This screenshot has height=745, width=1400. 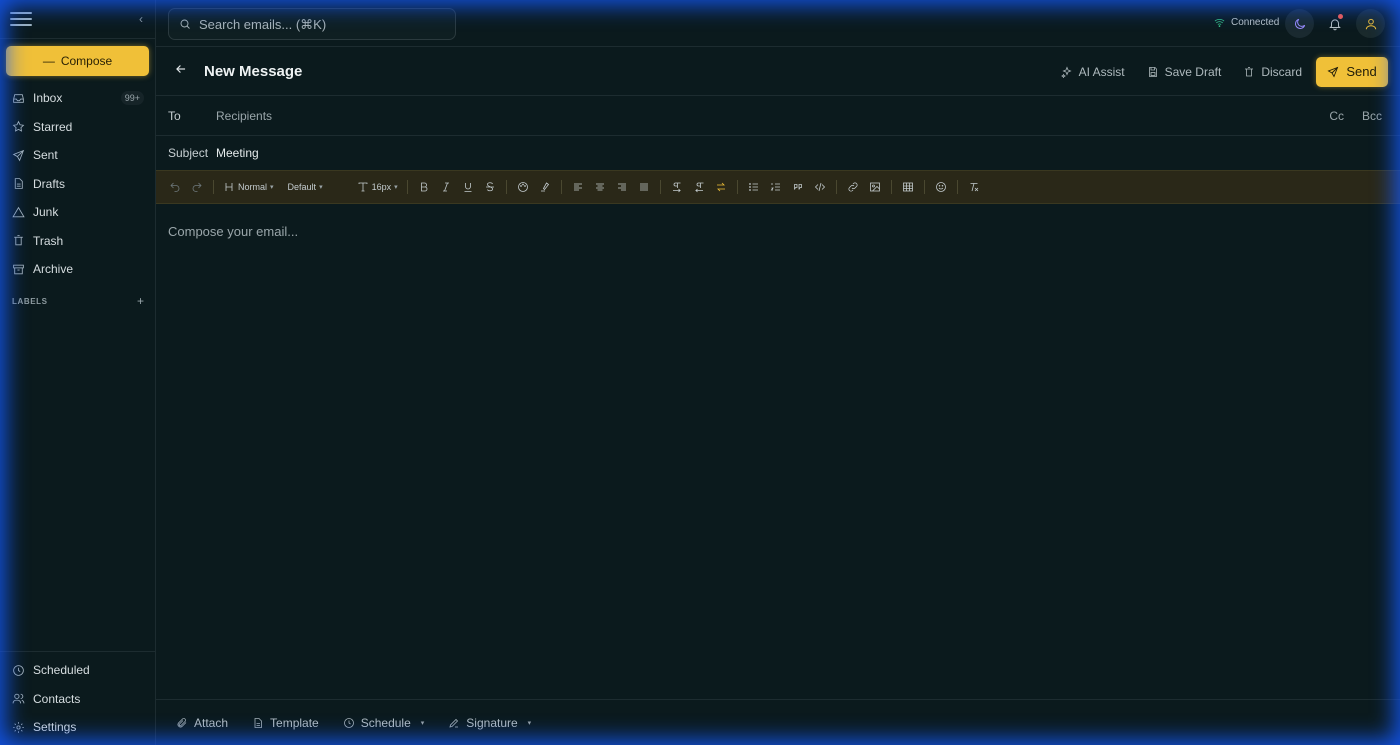 What do you see at coordinates (174, 115) in the screenshot?
I see `to-label: To` at bounding box center [174, 115].